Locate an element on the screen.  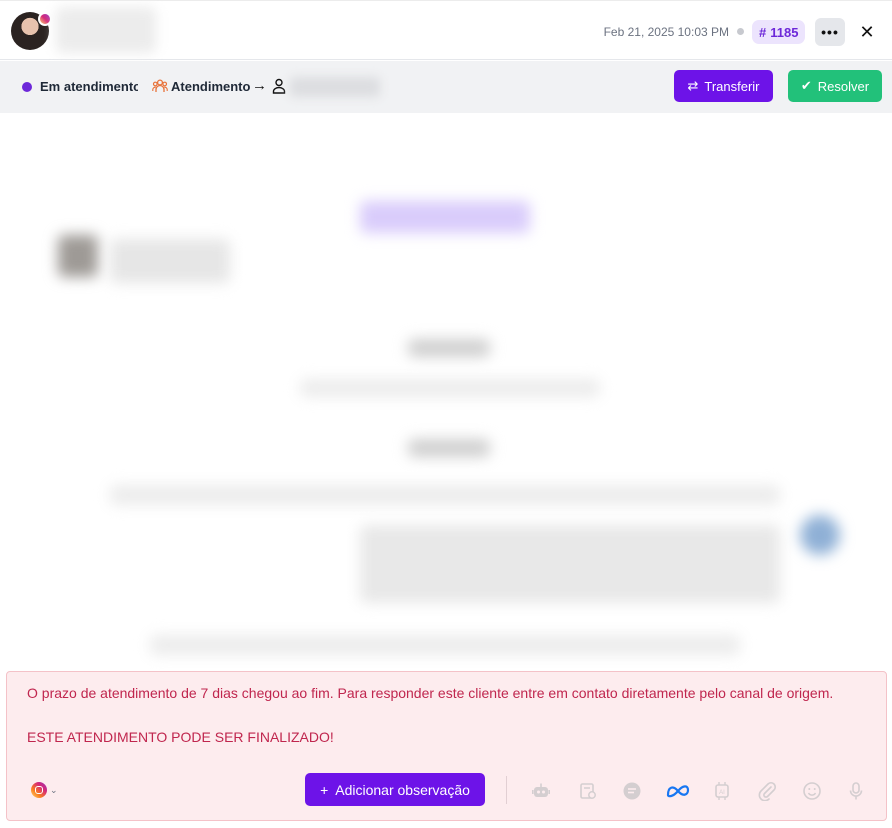
ticket-number: 1185 is located at coordinates (784, 32).